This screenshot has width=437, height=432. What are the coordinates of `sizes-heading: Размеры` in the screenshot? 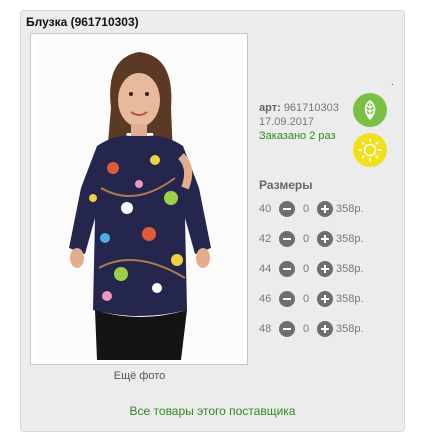 It's located at (286, 185).